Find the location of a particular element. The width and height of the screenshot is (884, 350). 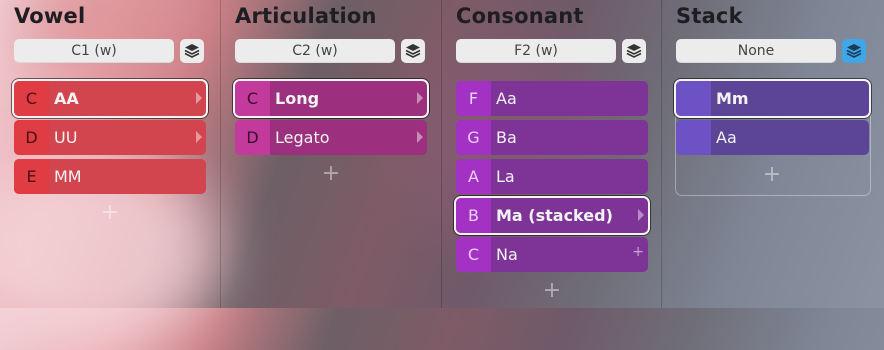

item-label: Ba is located at coordinates (506, 137).